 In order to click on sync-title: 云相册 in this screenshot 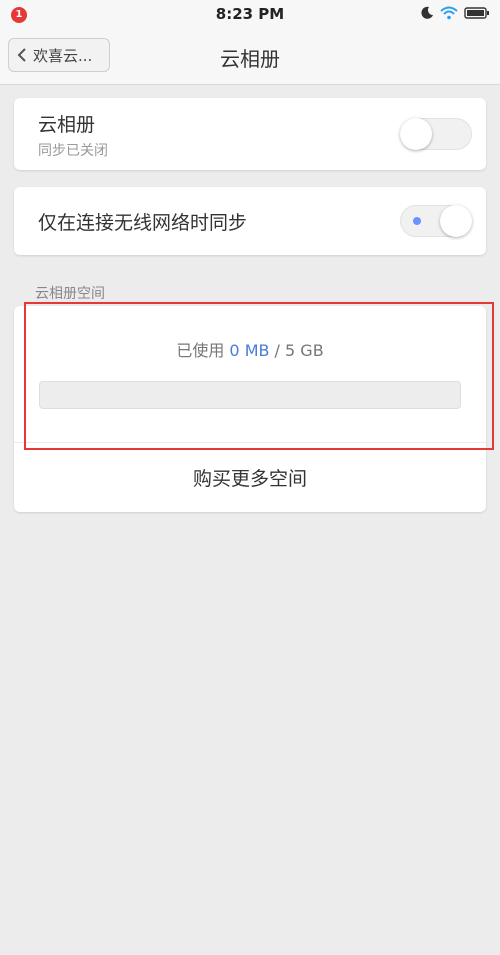, I will do `click(67, 125)`.